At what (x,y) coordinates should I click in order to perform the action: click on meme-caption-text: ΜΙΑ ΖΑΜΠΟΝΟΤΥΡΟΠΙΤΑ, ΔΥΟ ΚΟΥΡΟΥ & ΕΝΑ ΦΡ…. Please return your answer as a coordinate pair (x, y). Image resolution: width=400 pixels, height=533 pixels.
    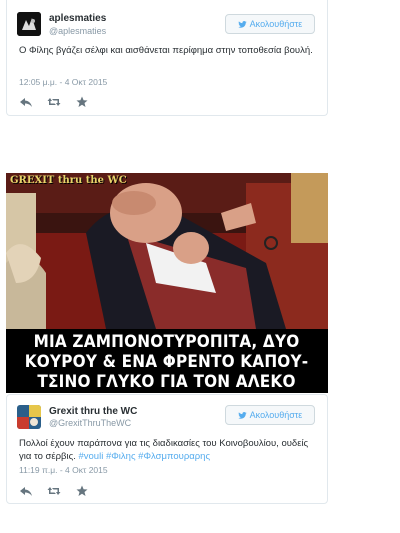
    Looking at the image, I should click on (167, 361).